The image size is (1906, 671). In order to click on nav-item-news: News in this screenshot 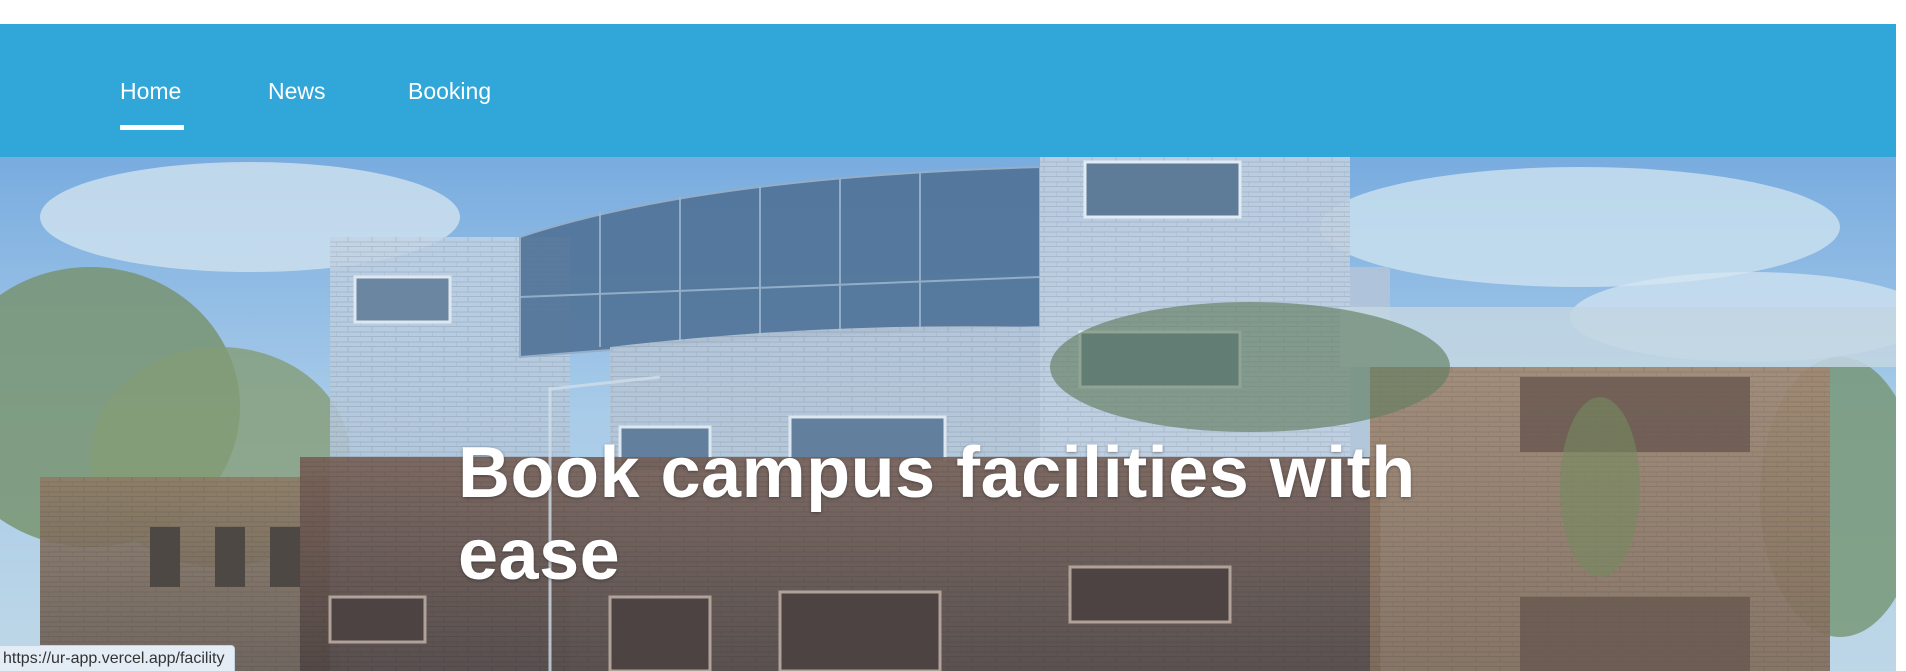, I will do `click(297, 91)`.